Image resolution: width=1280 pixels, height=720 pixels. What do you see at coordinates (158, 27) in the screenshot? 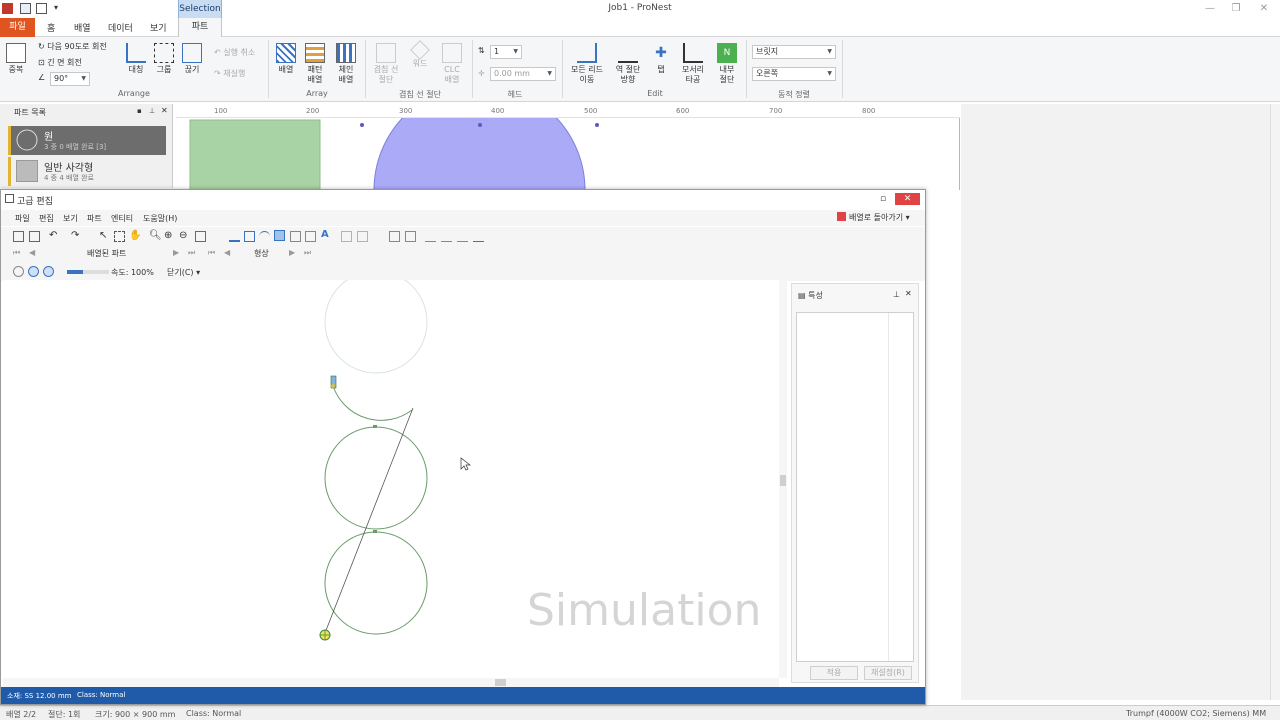
I see `tab-view: 보기` at bounding box center [158, 27].